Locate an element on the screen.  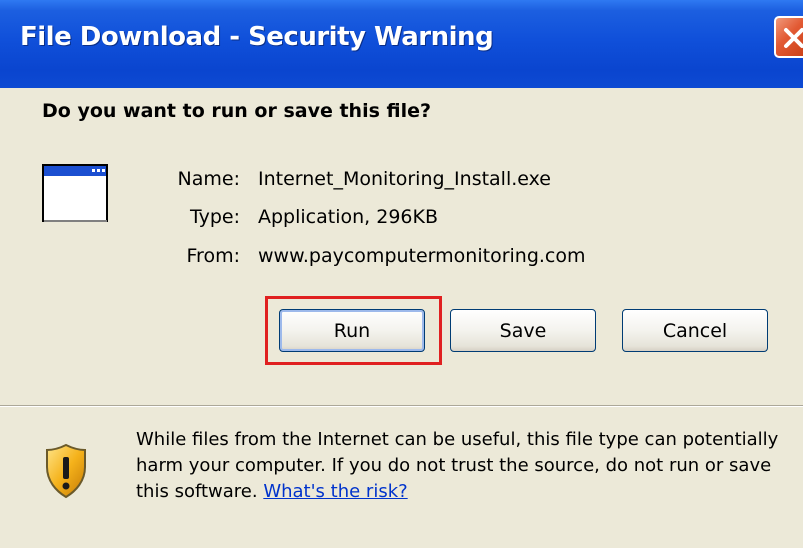
field-value-name: Internet_Monitoring_Install.exe is located at coordinates (404, 179).